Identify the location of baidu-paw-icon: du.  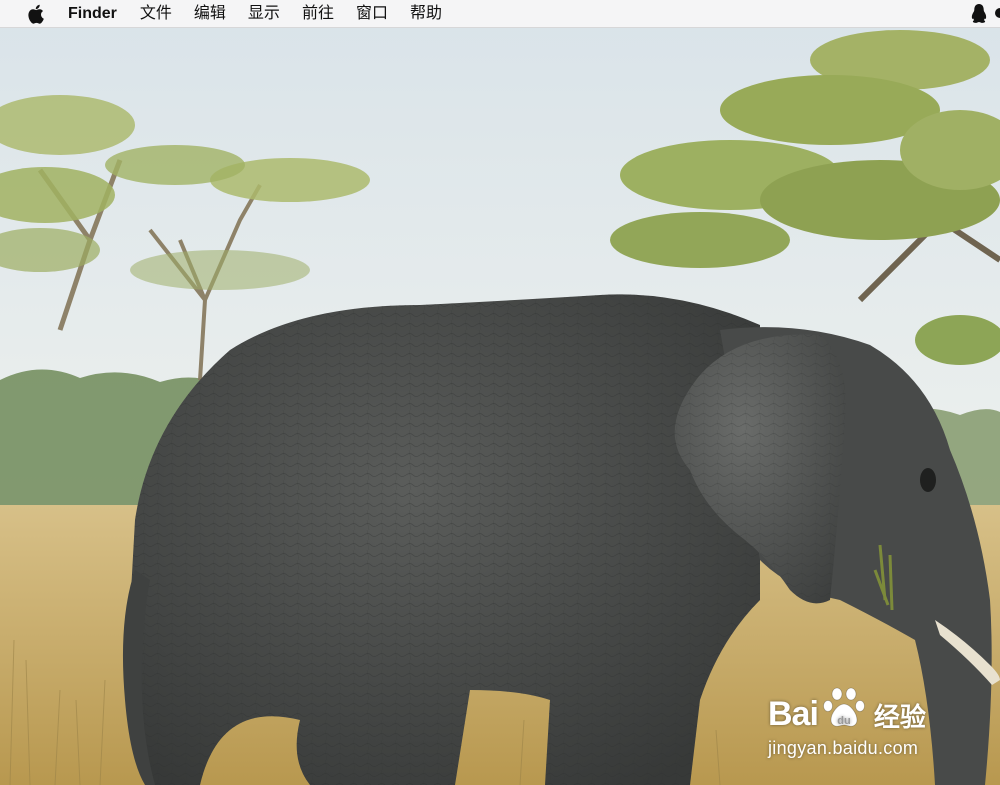
(844, 707).